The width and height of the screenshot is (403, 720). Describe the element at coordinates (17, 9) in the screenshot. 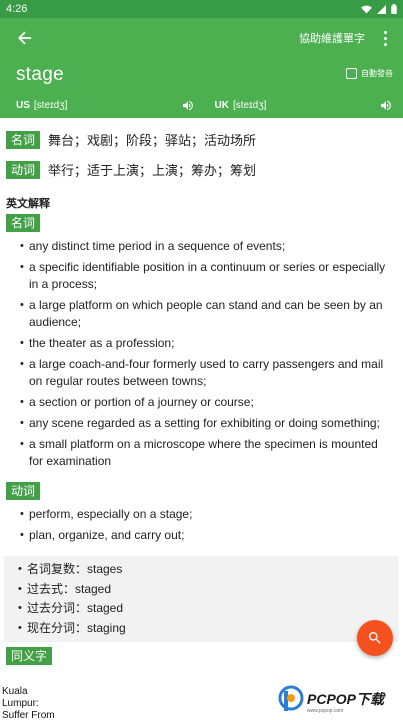

I see `status-time: 4:26` at that location.